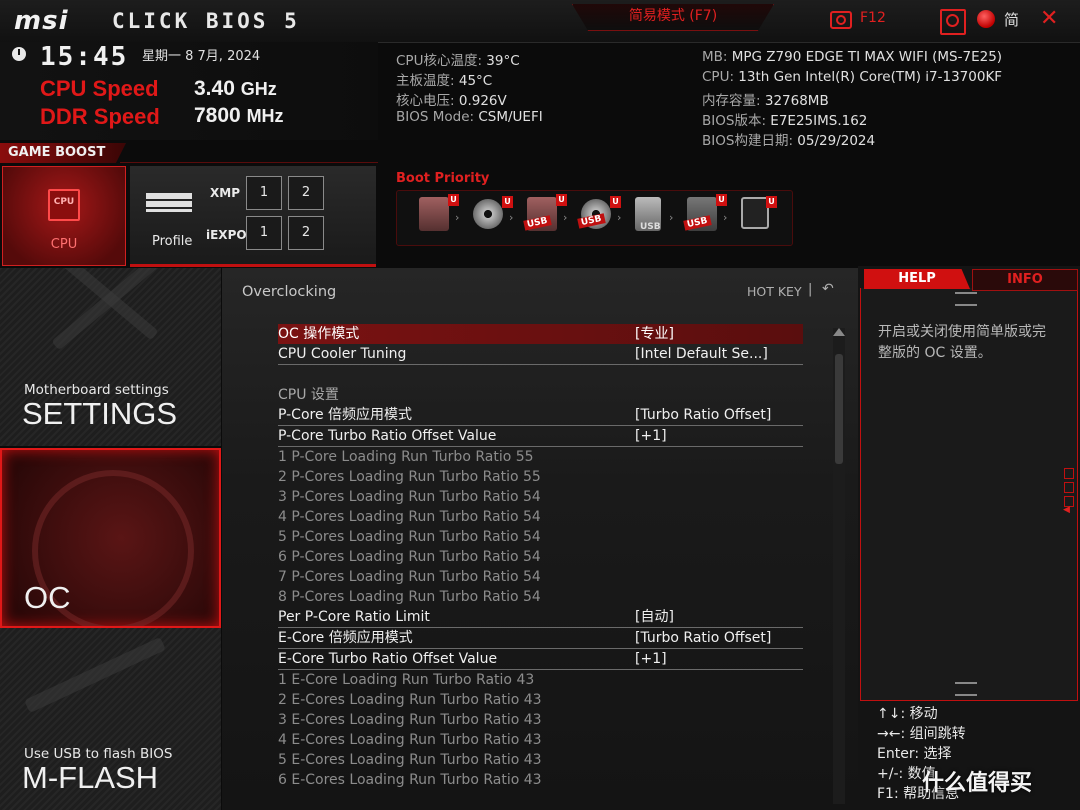  Describe the element at coordinates (599, 212) in the screenshot. I see `usb-disc-icon: U USB` at that location.